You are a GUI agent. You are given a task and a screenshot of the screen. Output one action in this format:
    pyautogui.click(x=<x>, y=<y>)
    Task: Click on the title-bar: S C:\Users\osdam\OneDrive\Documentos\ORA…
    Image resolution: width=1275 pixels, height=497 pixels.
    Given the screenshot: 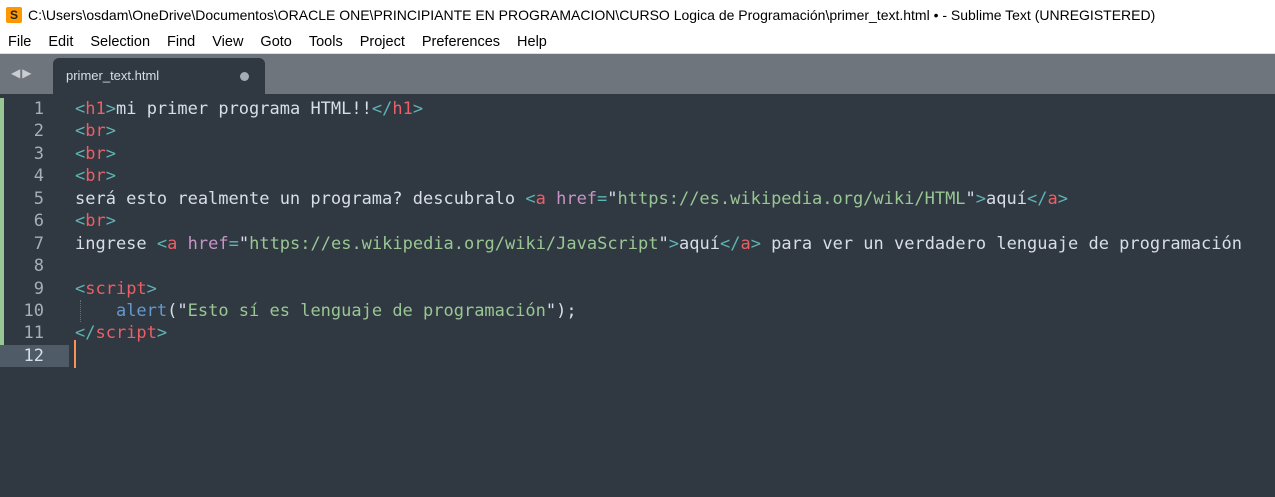 What is the action you would take?
    pyautogui.click(x=637, y=15)
    